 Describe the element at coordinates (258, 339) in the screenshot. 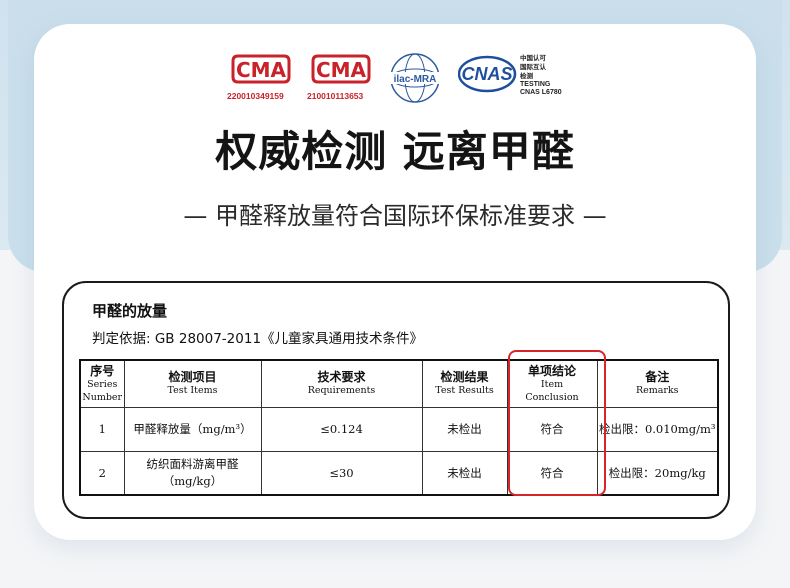

I see `report-basis: 判定依据: GB 28007-2011《儿童家具通用技术条件》` at that location.